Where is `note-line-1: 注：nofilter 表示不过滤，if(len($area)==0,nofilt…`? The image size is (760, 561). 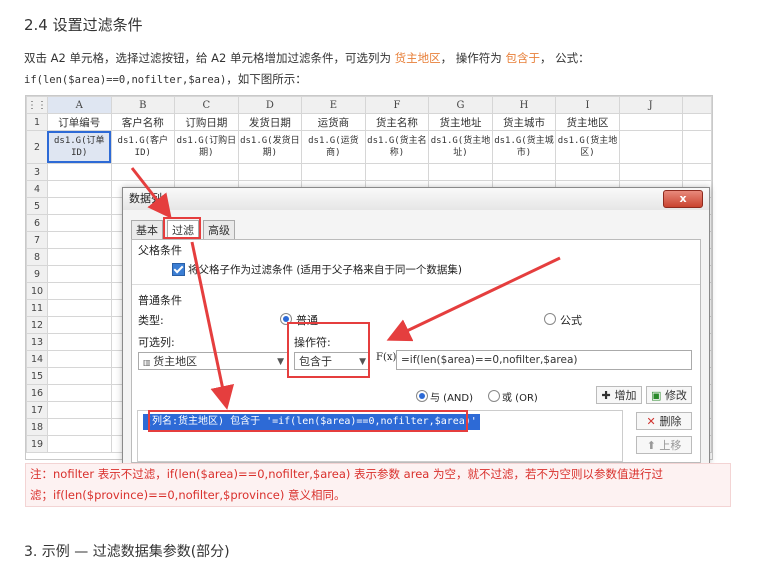 note-line-1: 注：nofilter 表示不过滤，if(len($area)==0,nofilt… is located at coordinates (346, 474).